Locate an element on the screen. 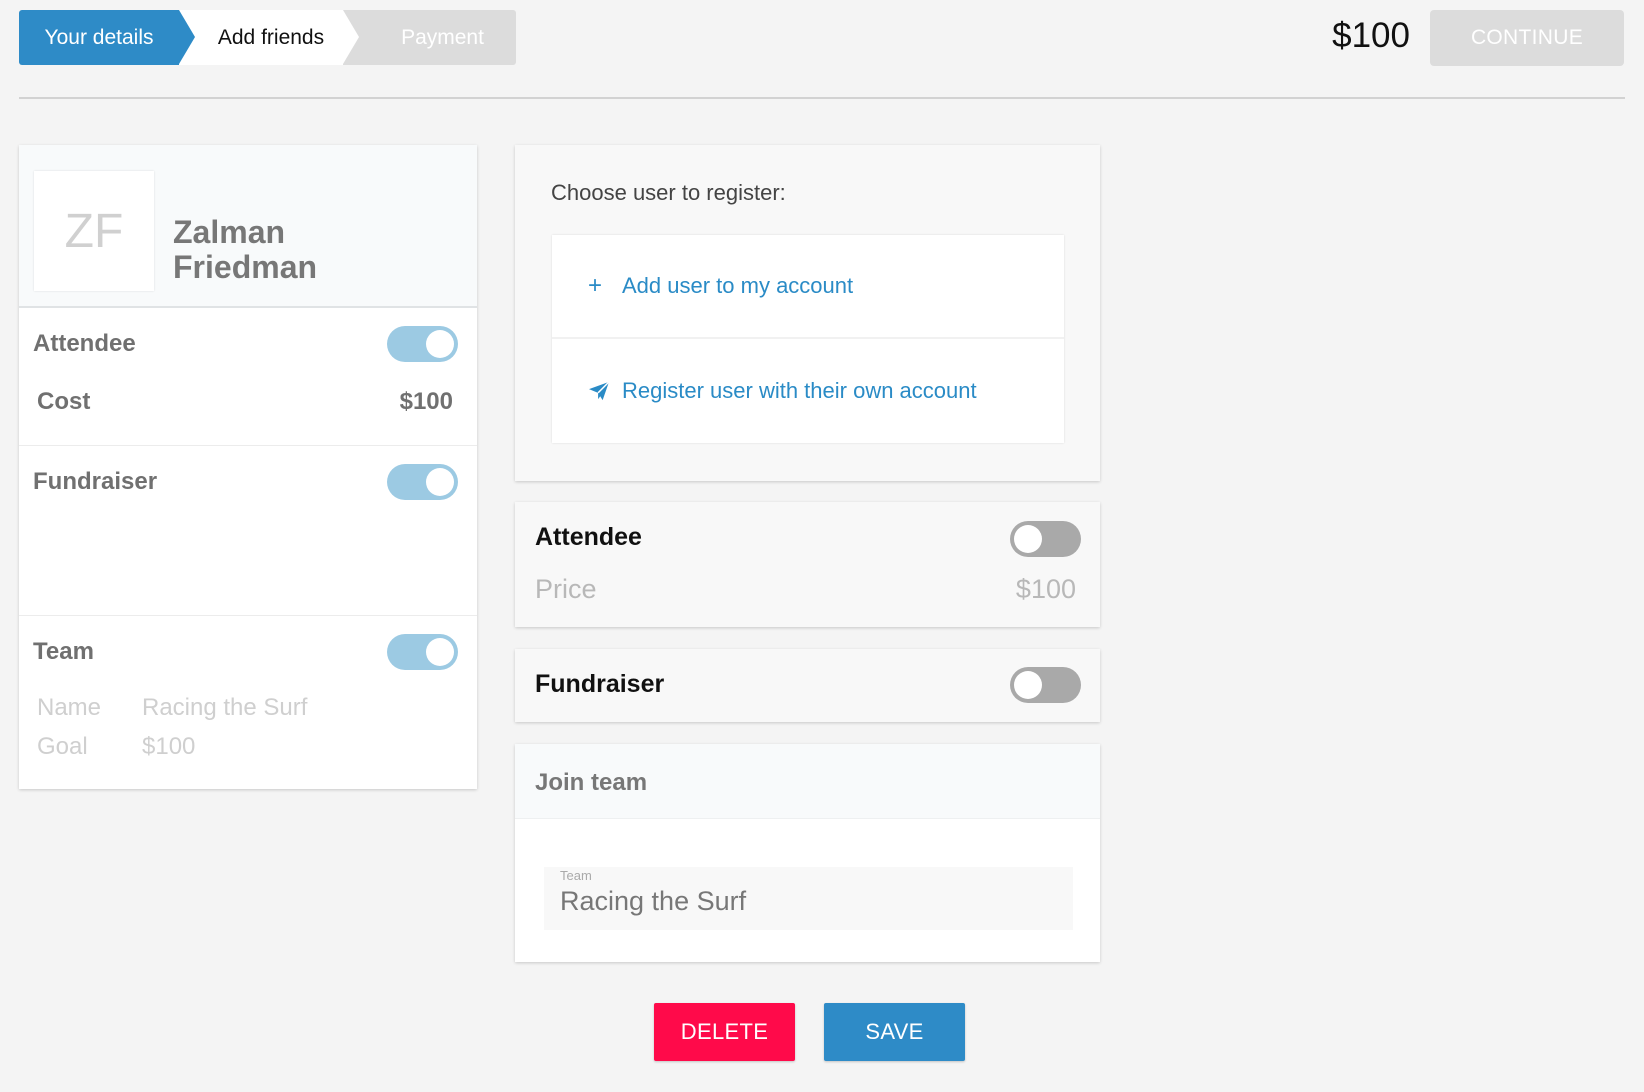  join-team-card: Join team Team Racing the Surf is located at coordinates (807, 853).